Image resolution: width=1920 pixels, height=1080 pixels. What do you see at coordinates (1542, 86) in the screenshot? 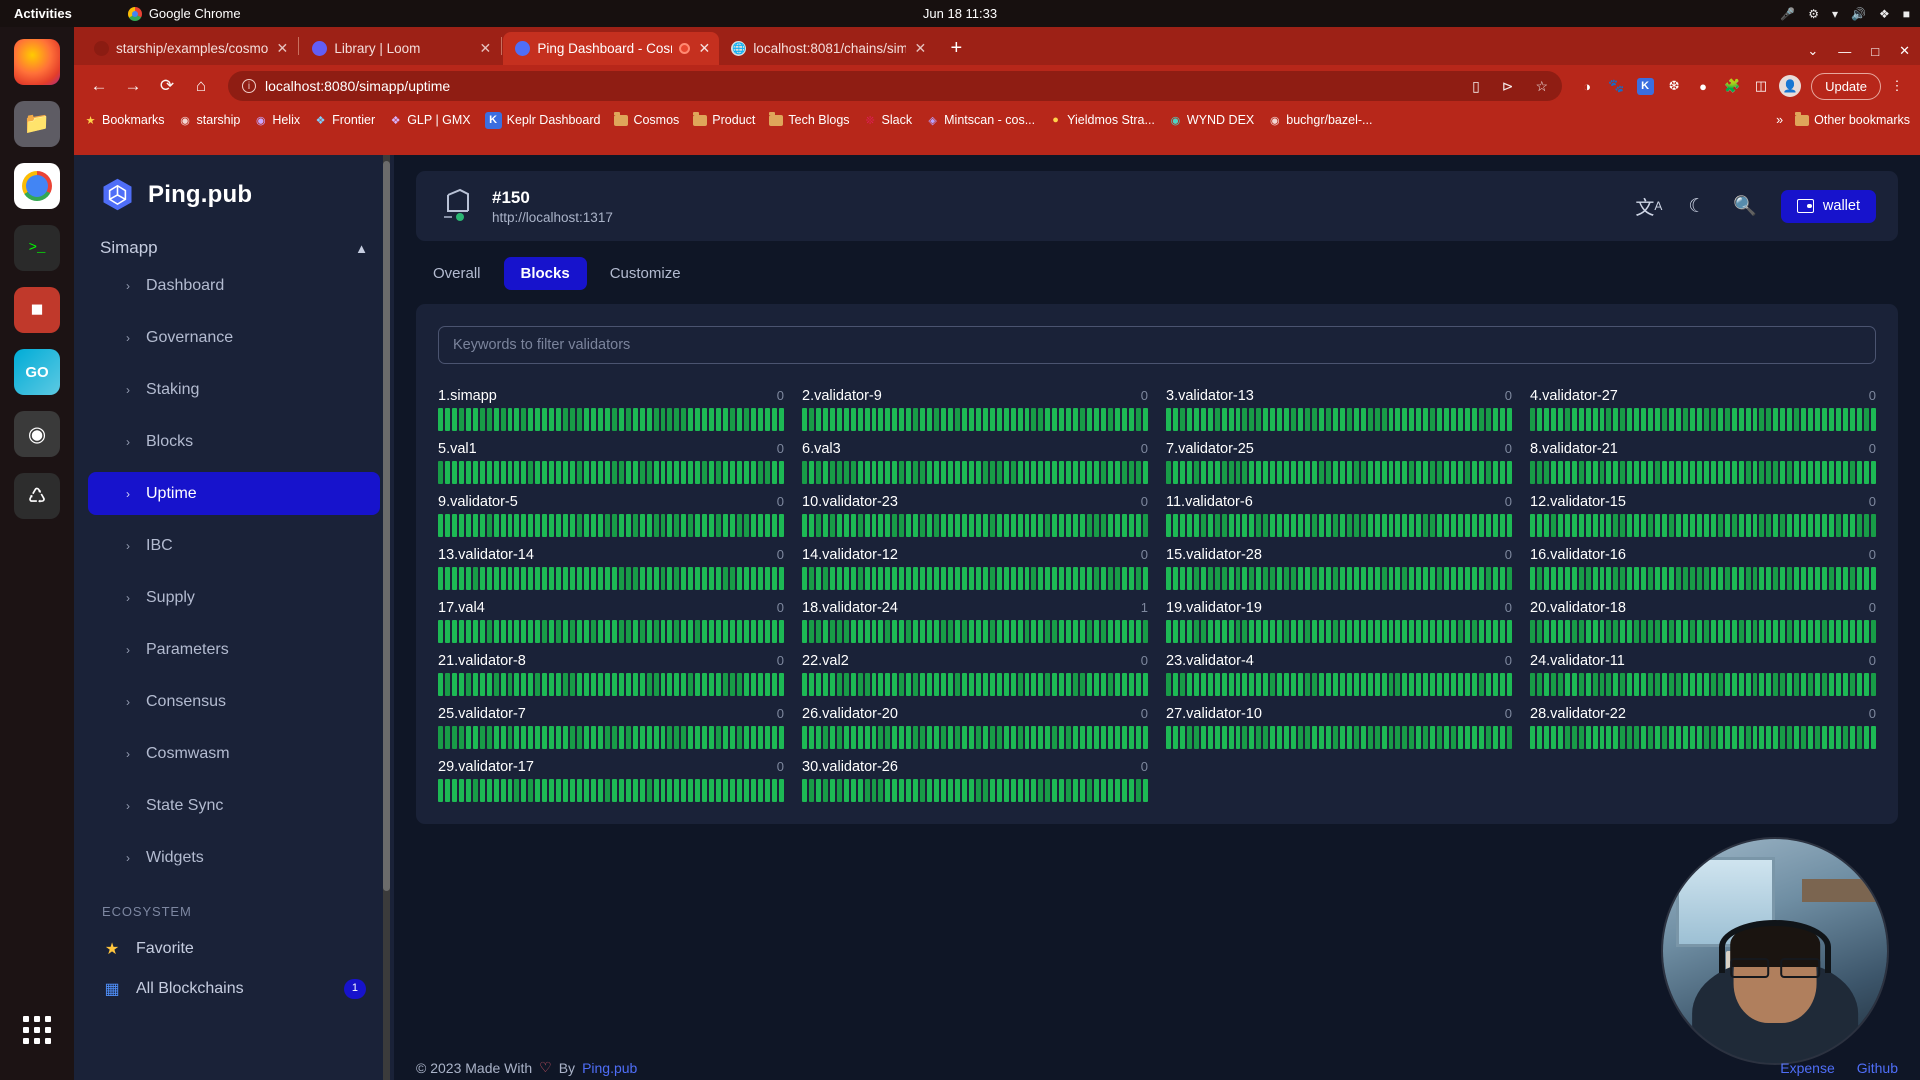
I see `bookmark-star-icon: ☆` at bounding box center [1542, 86].